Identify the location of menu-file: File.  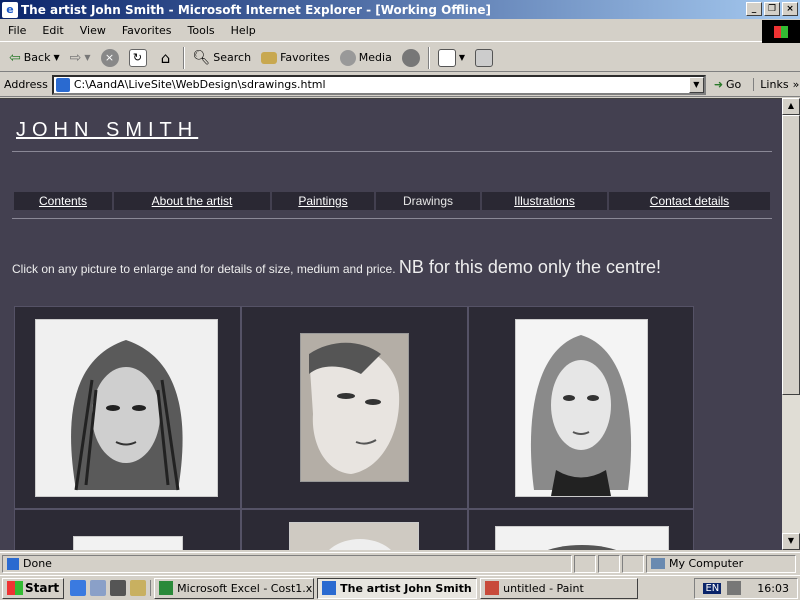
(17, 30).